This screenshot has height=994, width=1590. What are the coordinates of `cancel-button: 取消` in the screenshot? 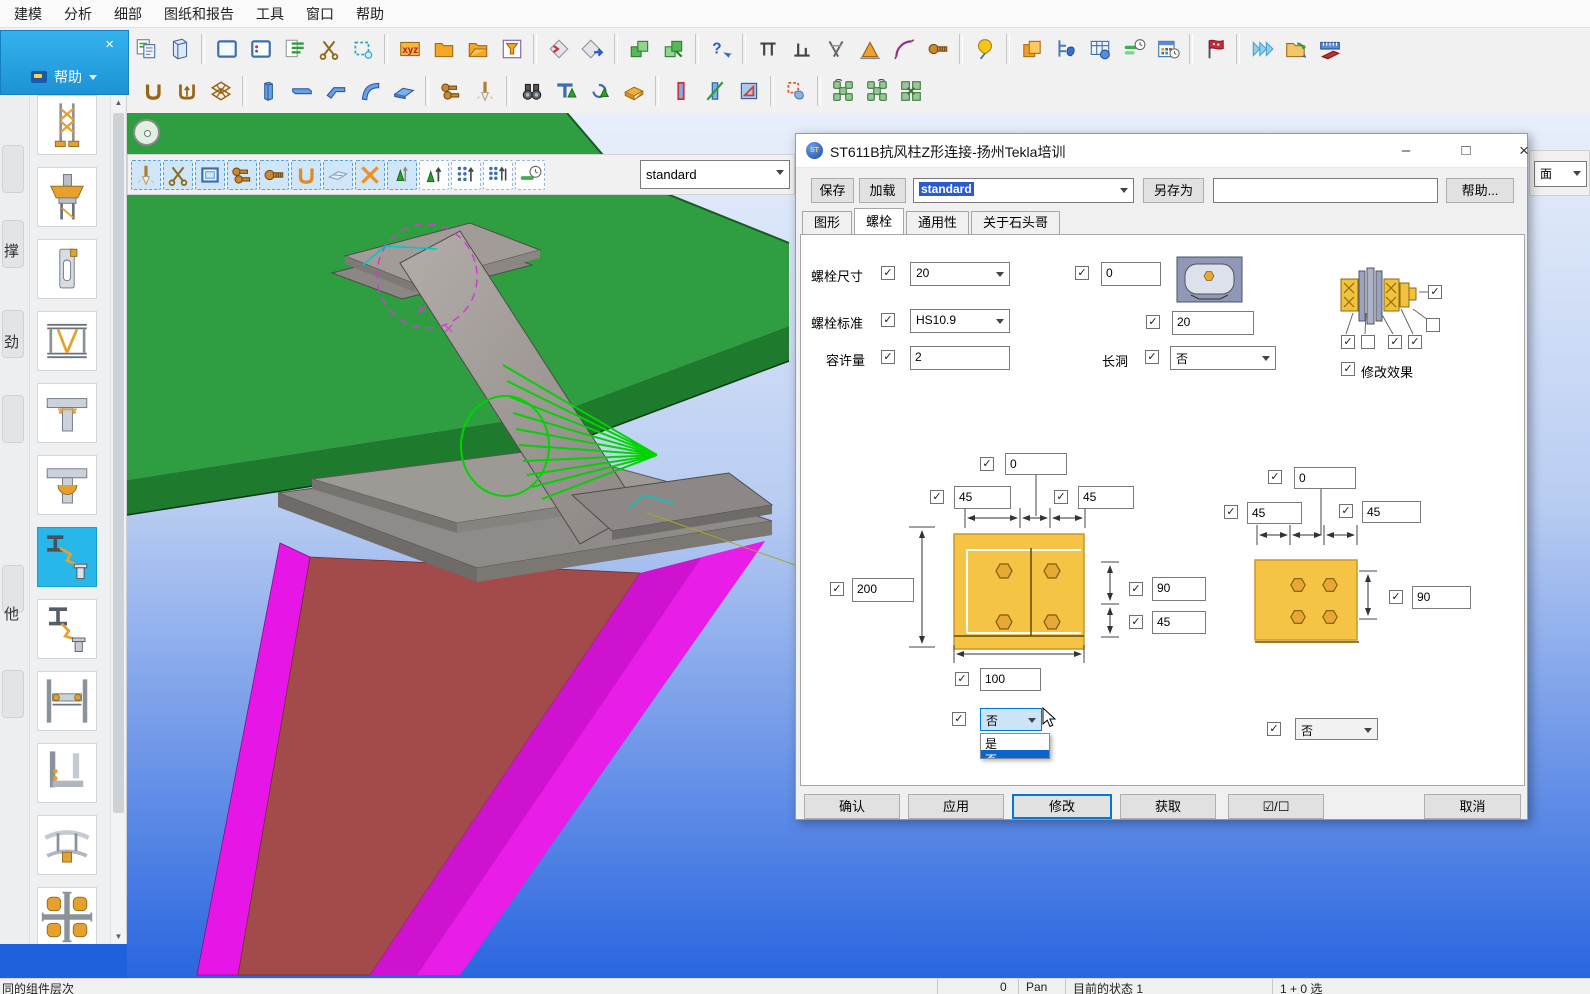 It's located at (1472, 806).